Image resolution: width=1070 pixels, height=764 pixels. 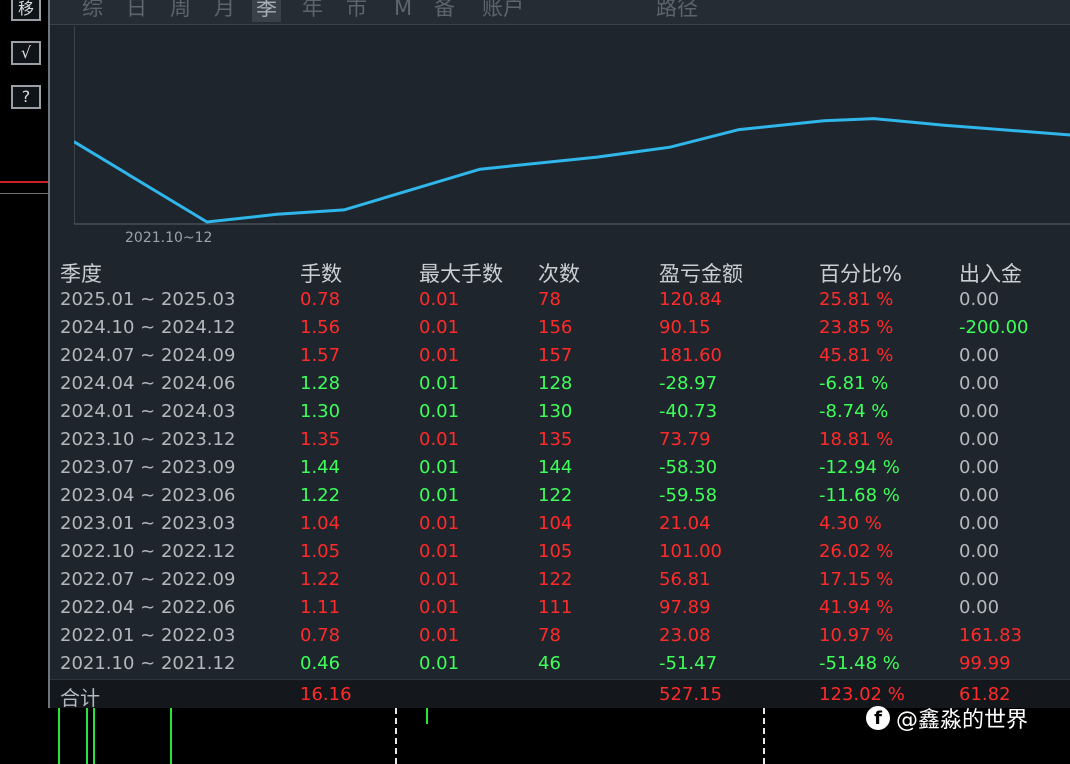 I want to click on tab-week: 周, so click(x=180, y=11).